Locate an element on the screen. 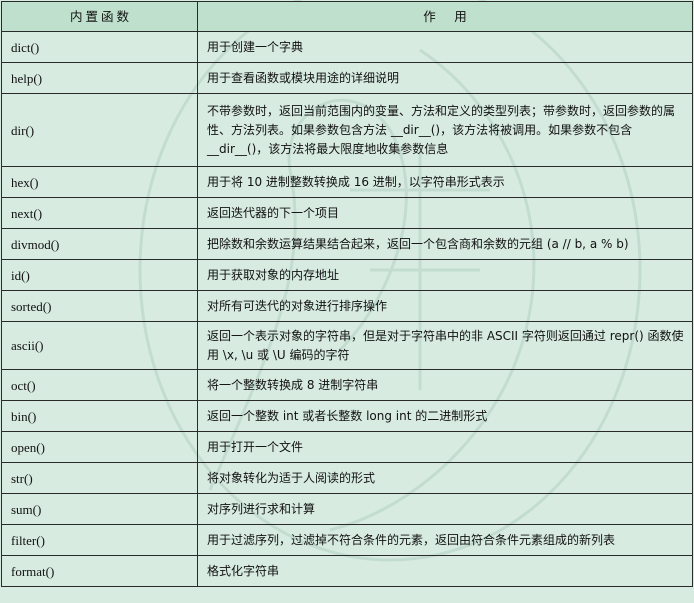 The width and height of the screenshot is (694, 603). table-row: str() 将对象转化为适于人阅读的形式 is located at coordinates (347, 478).